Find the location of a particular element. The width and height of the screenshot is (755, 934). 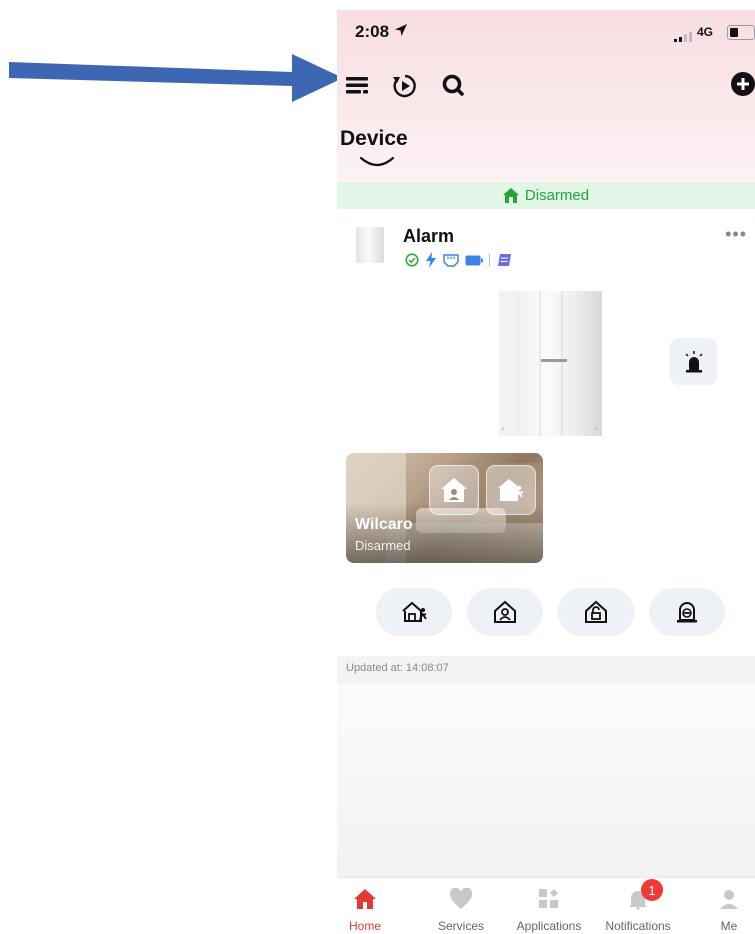

sim-icon is located at coordinates (504, 260).